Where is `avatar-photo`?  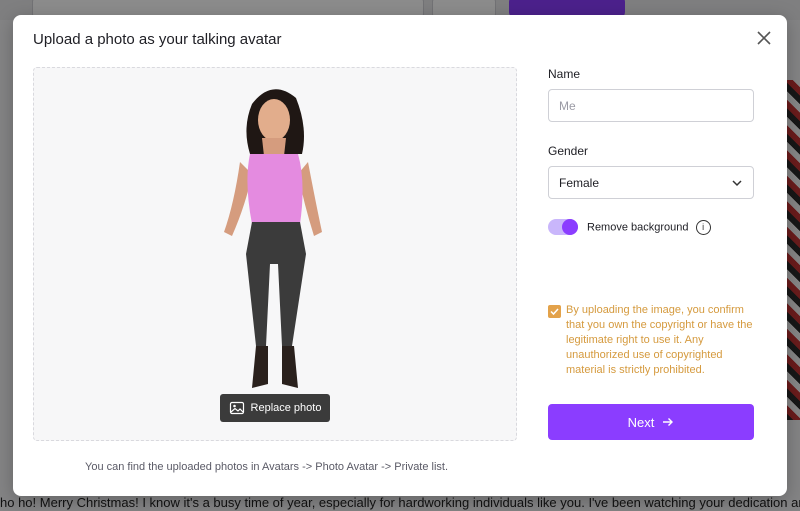 avatar-photo is located at coordinates (273, 238).